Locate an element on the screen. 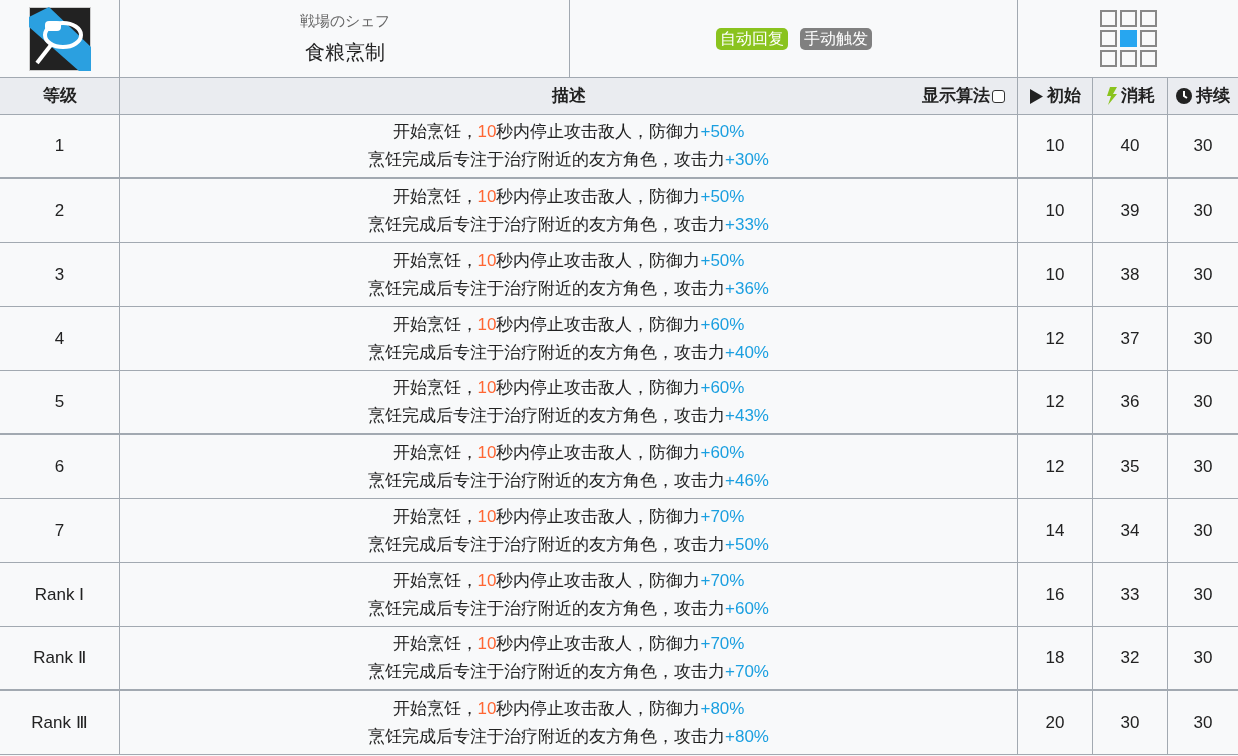 The height and width of the screenshot is (756, 1238). cost-cell-text: 36 is located at coordinates (1130, 402).